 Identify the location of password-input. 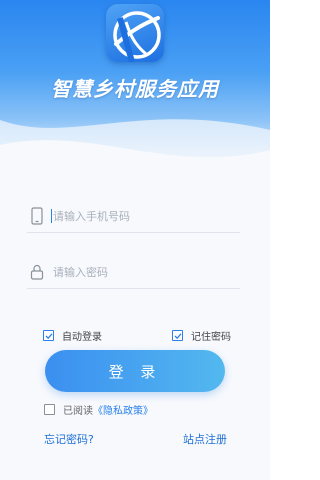
(143, 272).